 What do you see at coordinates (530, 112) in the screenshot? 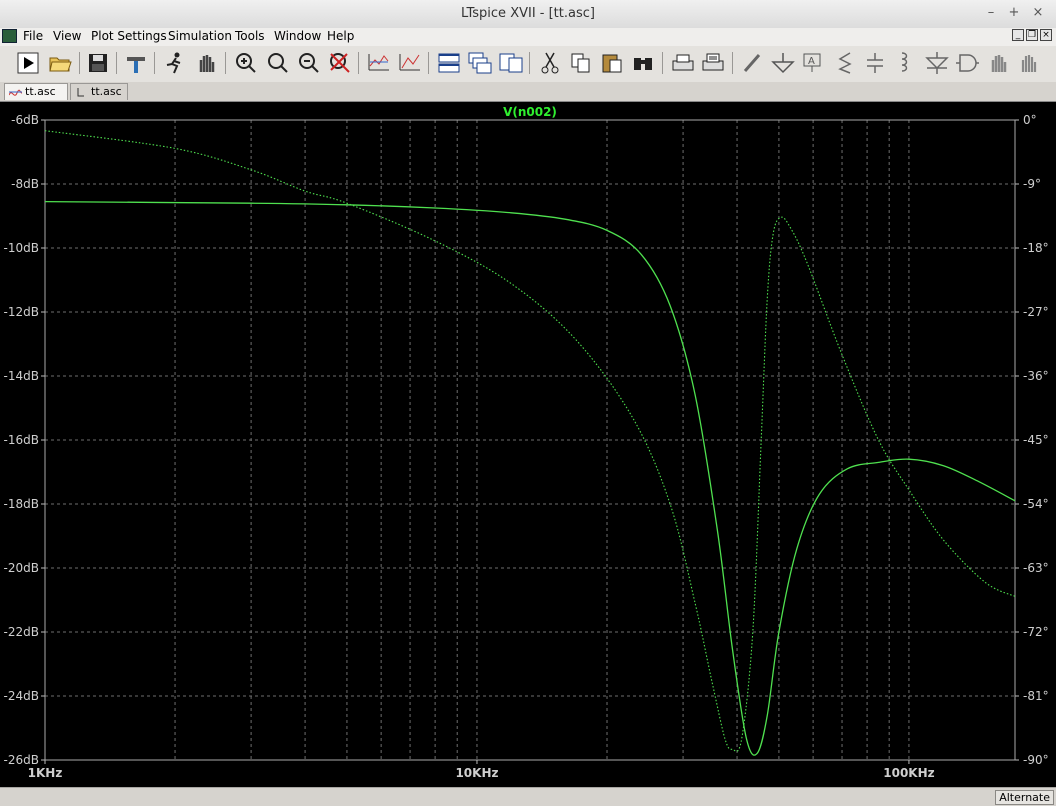
I see `chart-title: V(n002)` at bounding box center [530, 112].